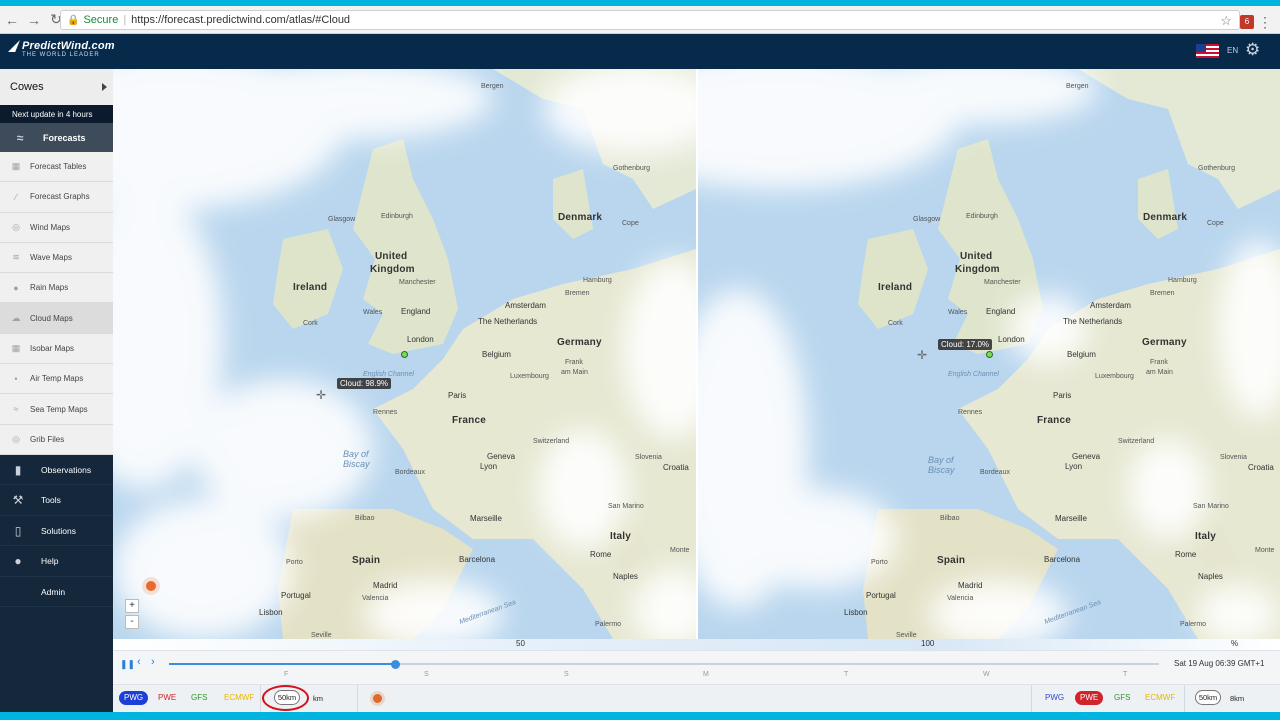 The height and width of the screenshot is (720, 1280). I want to click on zoom-out-button: -, so click(132, 622).